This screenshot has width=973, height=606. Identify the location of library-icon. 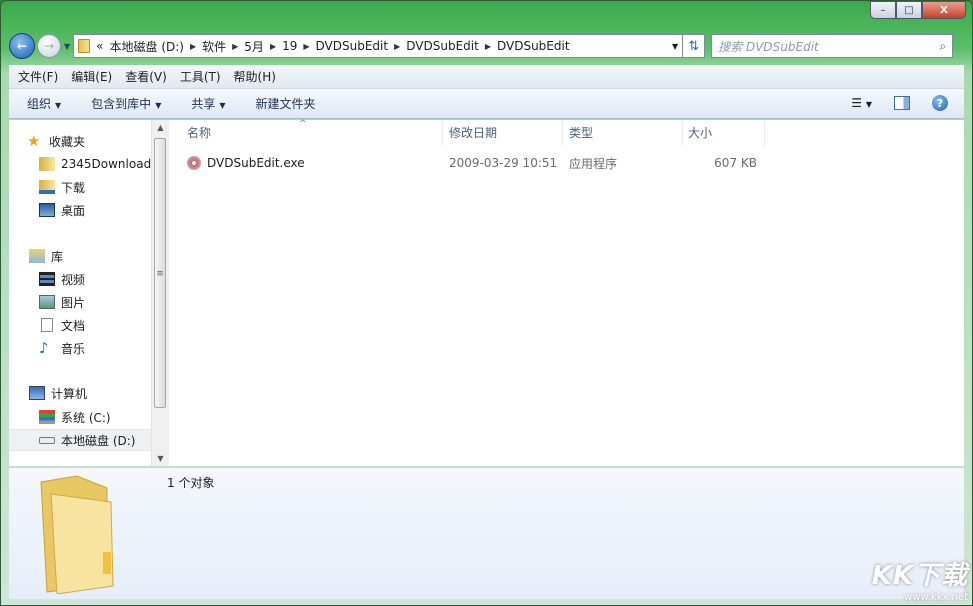
(37, 256).